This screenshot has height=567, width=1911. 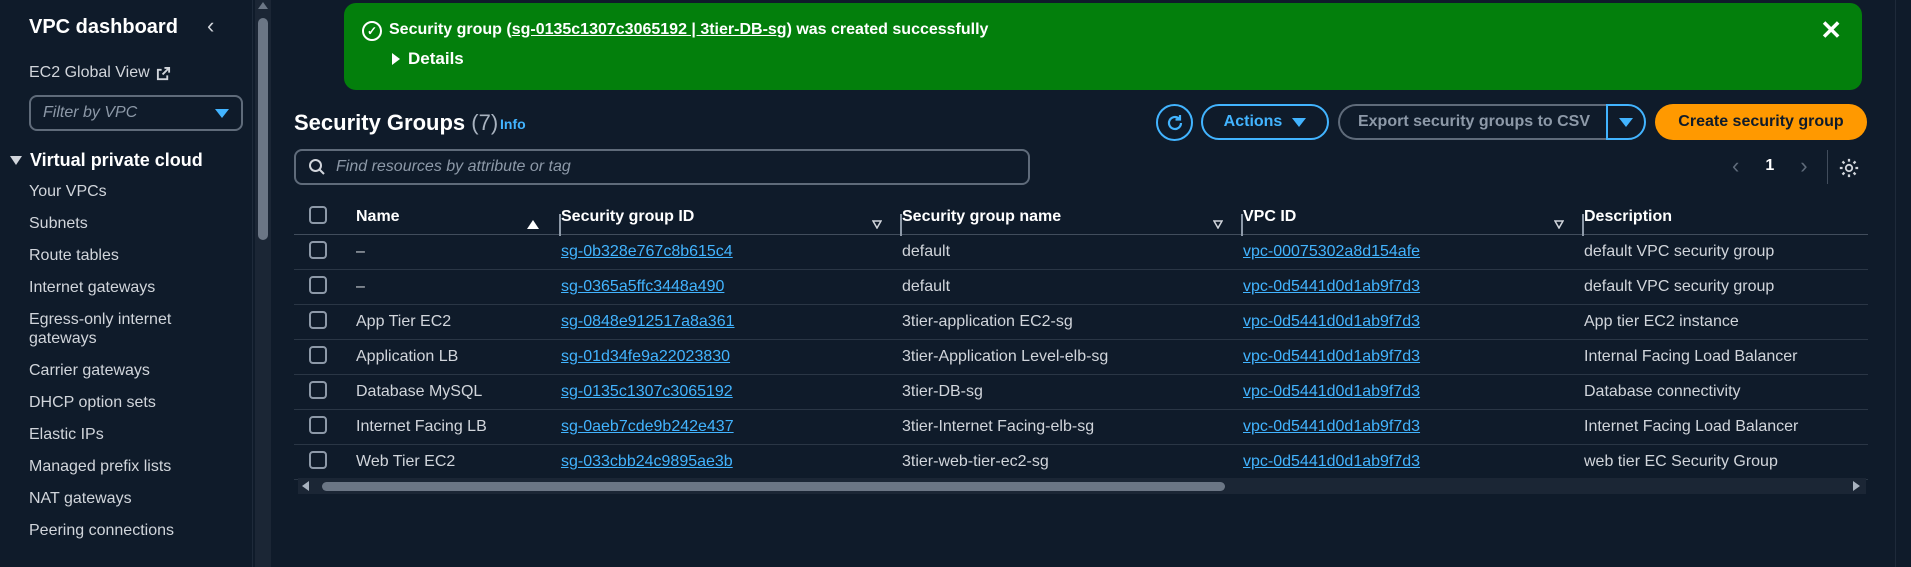 What do you see at coordinates (1626, 122) in the screenshot?
I see `export-dropdown-button` at bounding box center [1626, 122].